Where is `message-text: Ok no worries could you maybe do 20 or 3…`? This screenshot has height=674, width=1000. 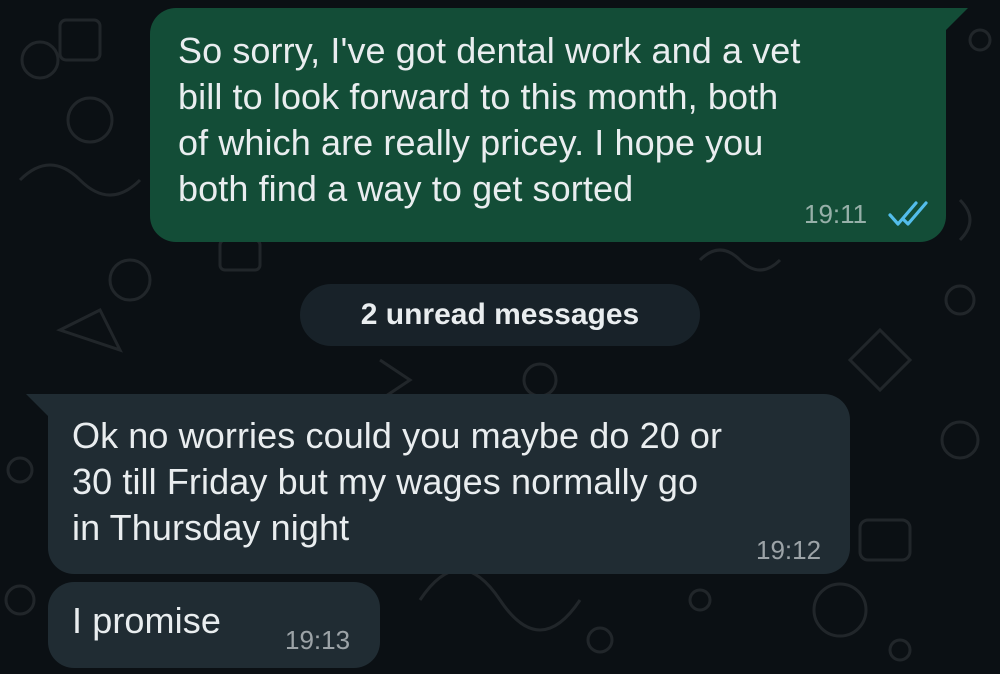 message-text: Ok no worries could you maybe do 20 or 3… is located at coordinates (397, 481).